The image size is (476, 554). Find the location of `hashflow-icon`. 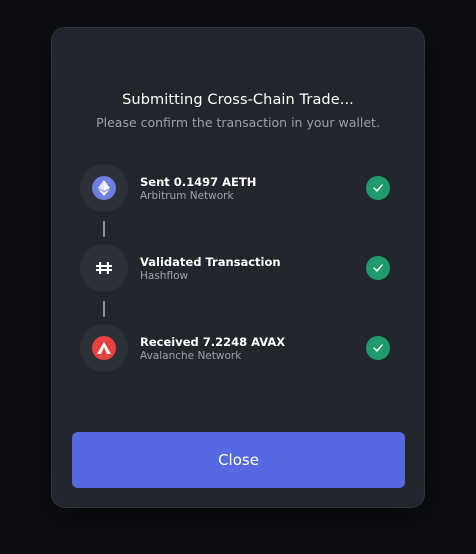

hashflow-icon is located at coordinates (104, 268).